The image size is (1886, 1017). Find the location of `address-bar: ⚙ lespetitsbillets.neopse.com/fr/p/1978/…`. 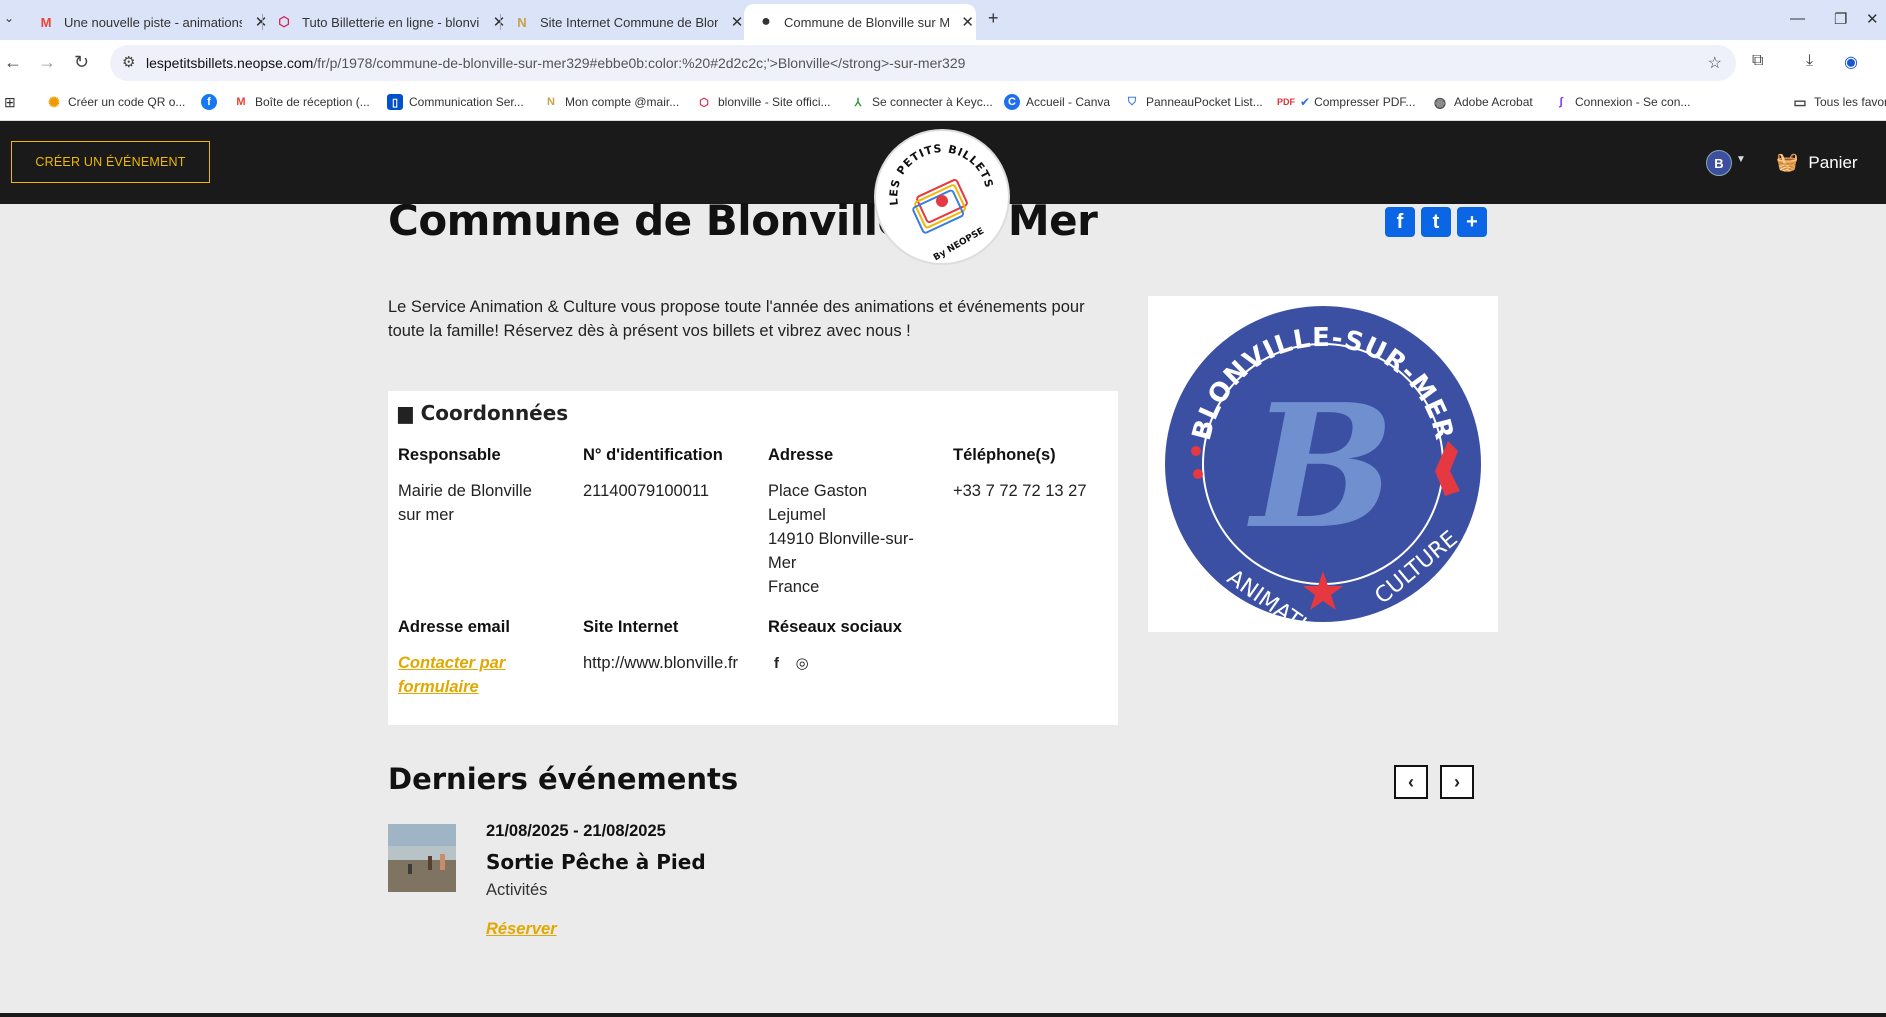

address-bar: ⚙ lespetitsbillets.neopse.com/fr/p/1978/… is located at coordinates (923, 63).